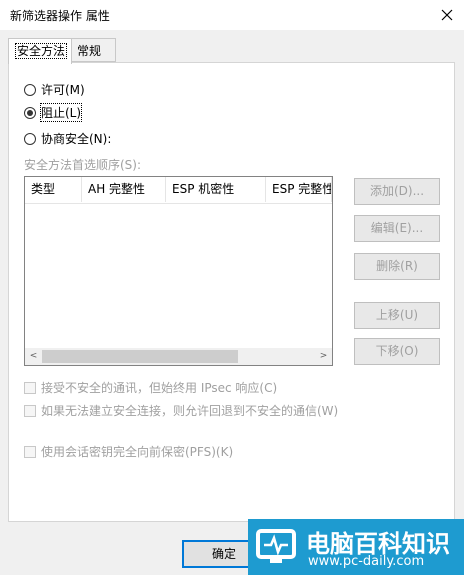  Describe the element at coordinates (140, 356) in the screenshot. I see `scroll-thumb` at that location.